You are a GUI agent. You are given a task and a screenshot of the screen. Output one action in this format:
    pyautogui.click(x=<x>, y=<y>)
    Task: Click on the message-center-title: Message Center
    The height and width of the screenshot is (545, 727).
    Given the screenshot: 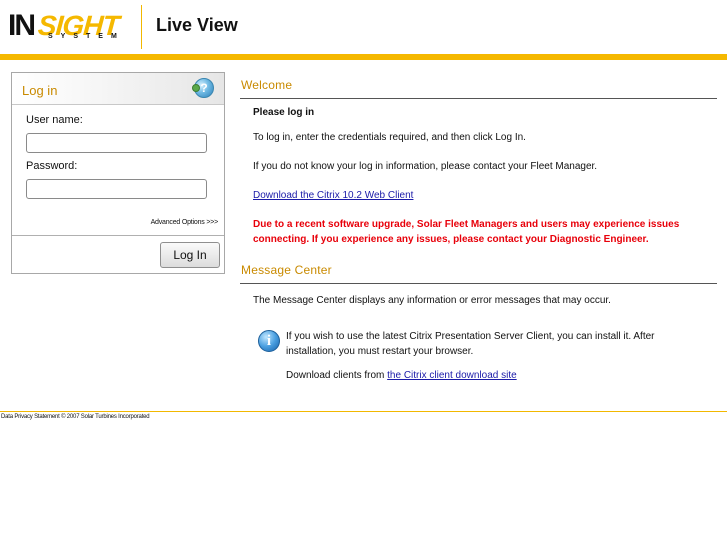 What is the action you would take?
    pyautogui.click(x=286, y=270)
    